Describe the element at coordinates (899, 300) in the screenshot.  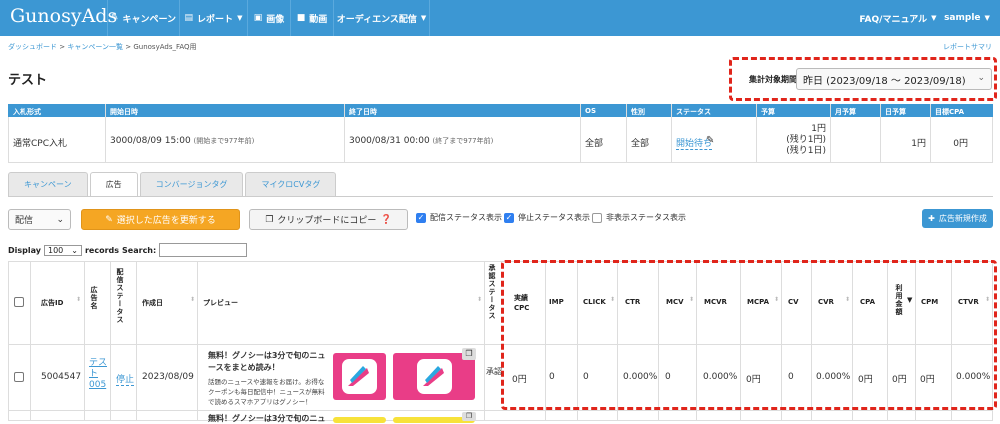
I see `col-used-amount: 利用金額` at that location.